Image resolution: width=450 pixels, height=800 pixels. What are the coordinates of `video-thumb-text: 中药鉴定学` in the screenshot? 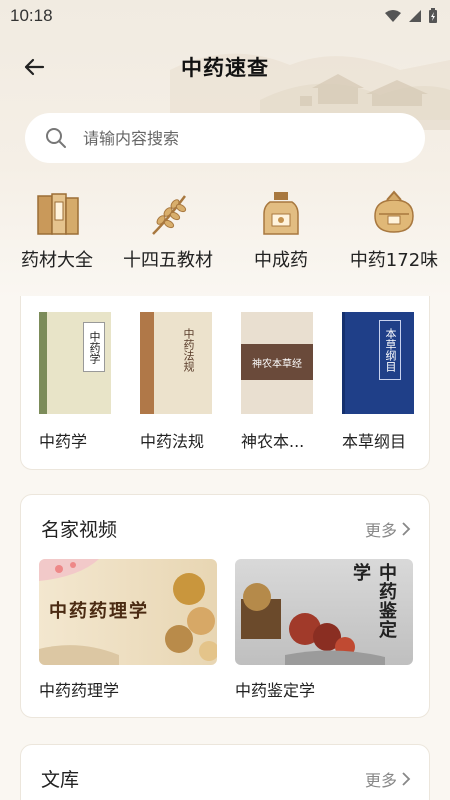 It's located at (373, 601).